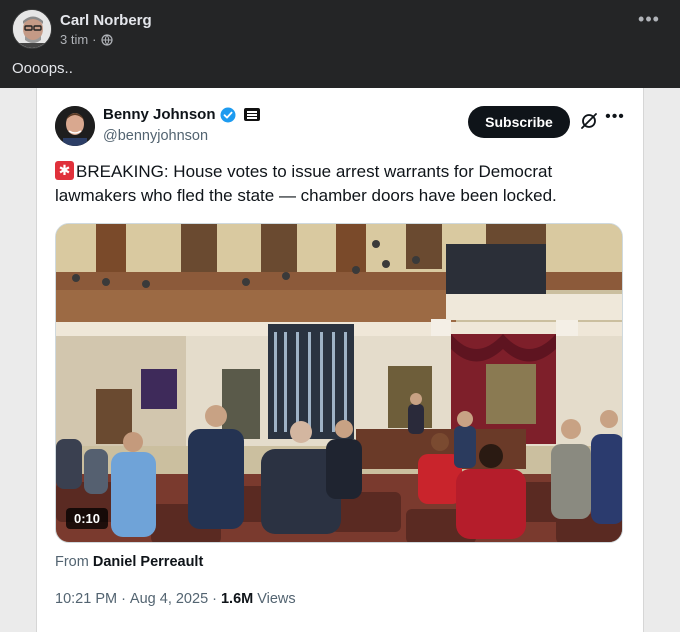  I want to click on video-duration: 0:10, so click(87, 518).